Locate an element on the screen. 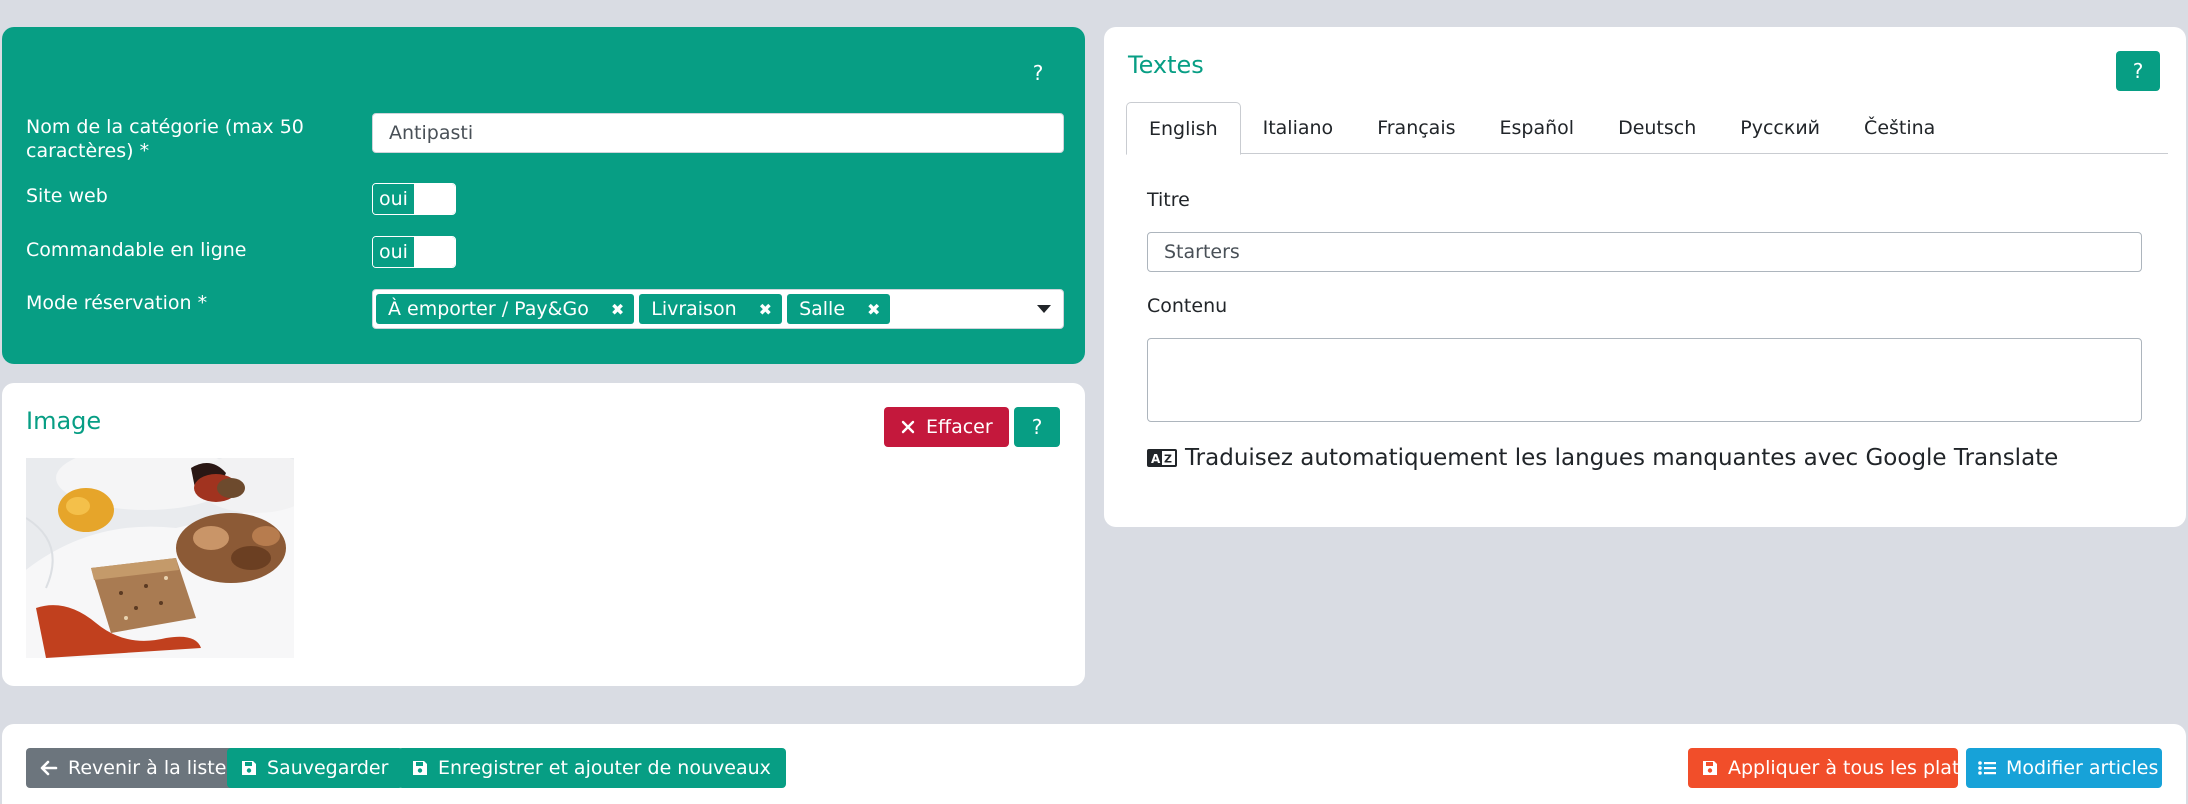 The width and height of the screenshot is (2188, 804). tab-francais: Français is located at coordinates (1416, 128).